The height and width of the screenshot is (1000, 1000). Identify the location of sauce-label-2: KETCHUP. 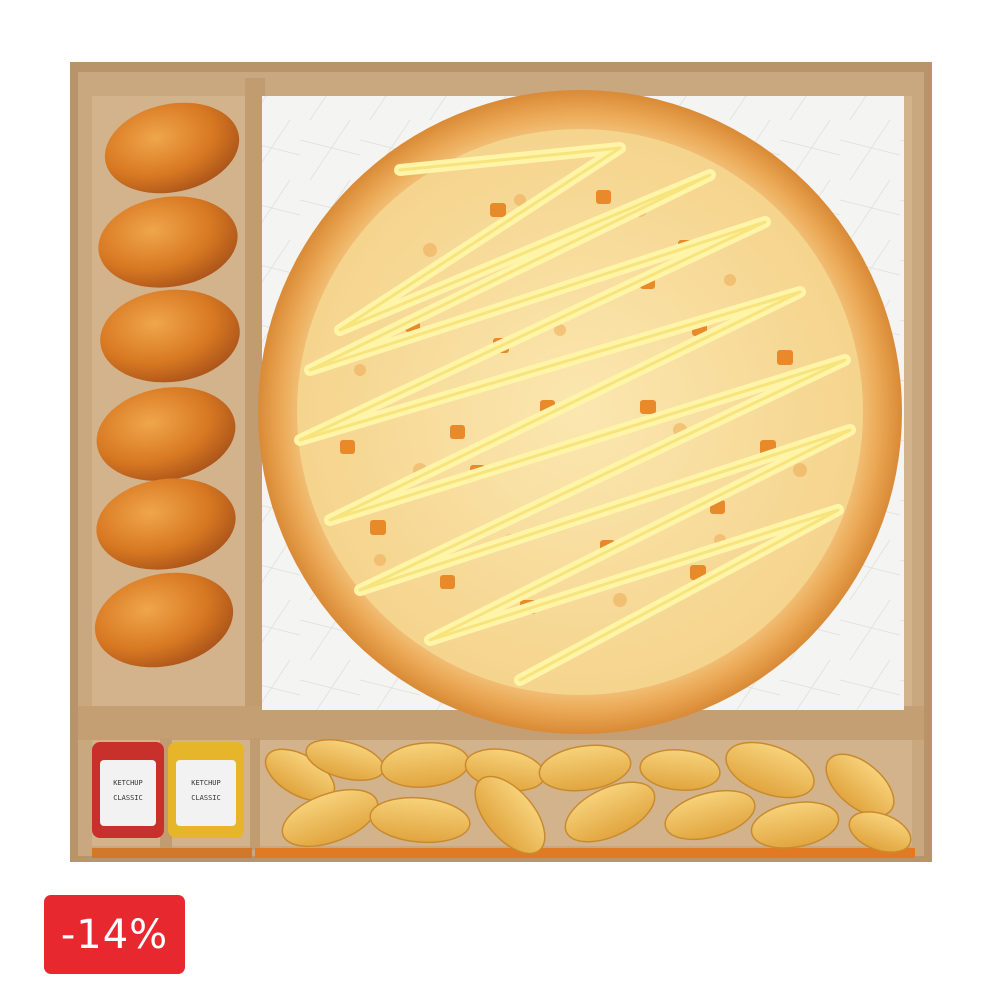
(206, 783).